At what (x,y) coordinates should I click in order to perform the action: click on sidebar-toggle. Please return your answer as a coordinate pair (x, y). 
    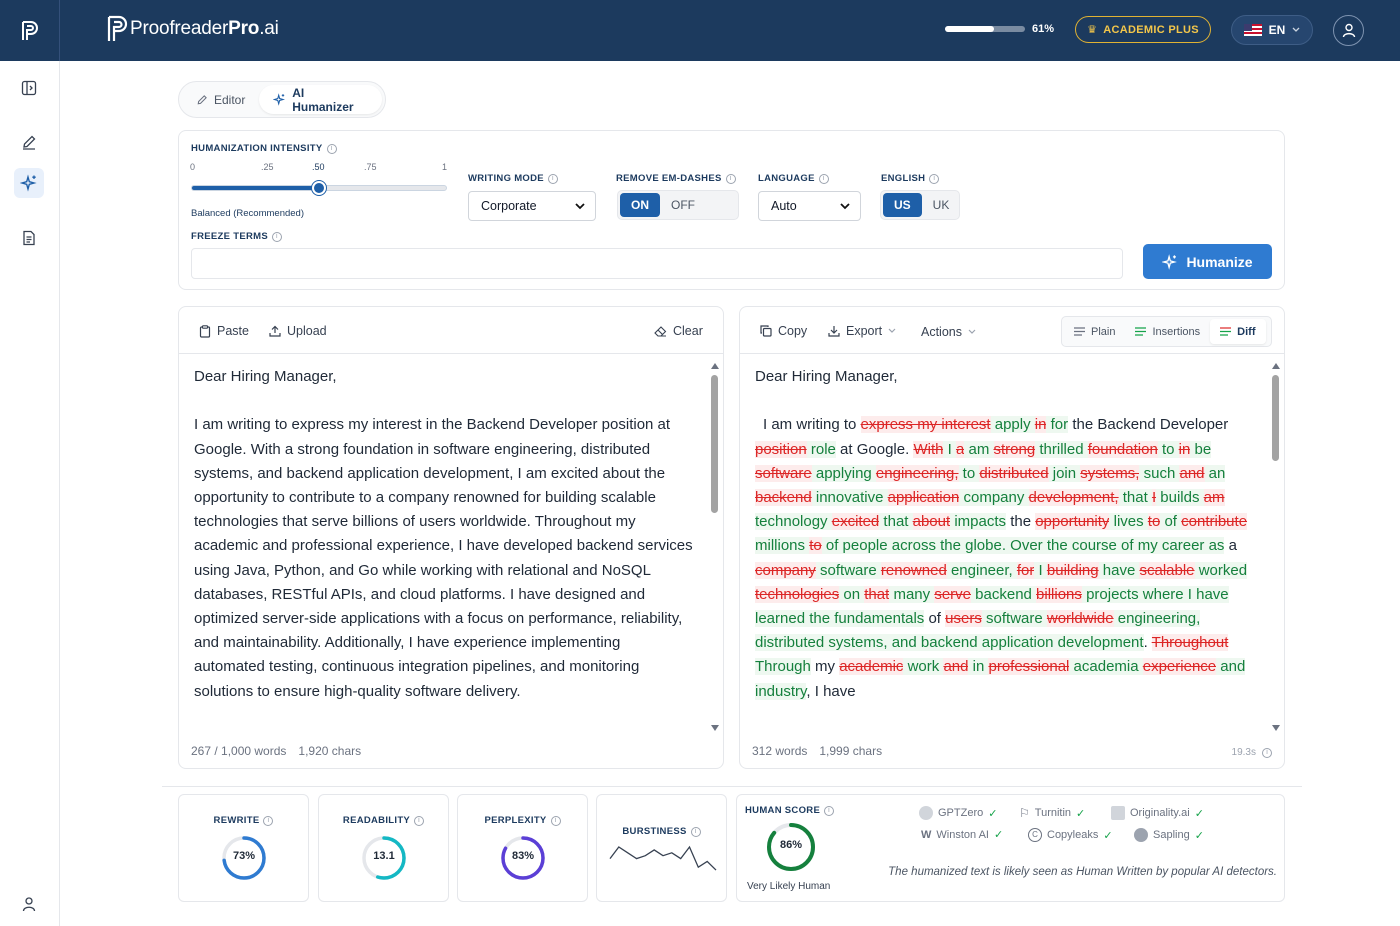
    Looking at the image, I should click on (29, 88).